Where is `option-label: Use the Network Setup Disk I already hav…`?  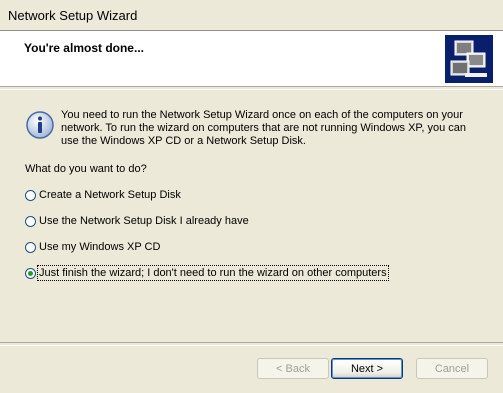
option-label: Use the Network Setup Disk I already hav… is located at coordinates (144, 221).